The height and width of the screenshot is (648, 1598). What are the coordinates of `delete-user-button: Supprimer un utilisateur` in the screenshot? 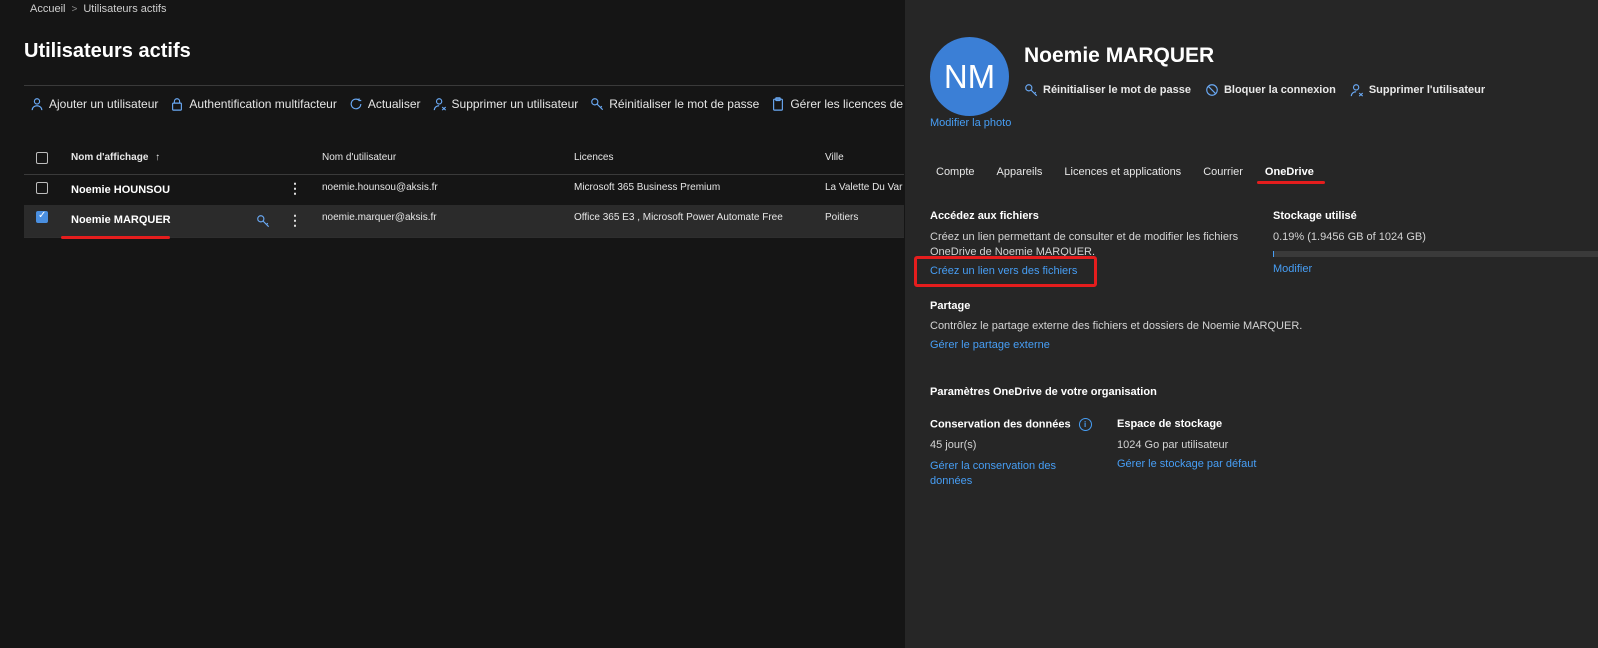 It's located at (506, 104).